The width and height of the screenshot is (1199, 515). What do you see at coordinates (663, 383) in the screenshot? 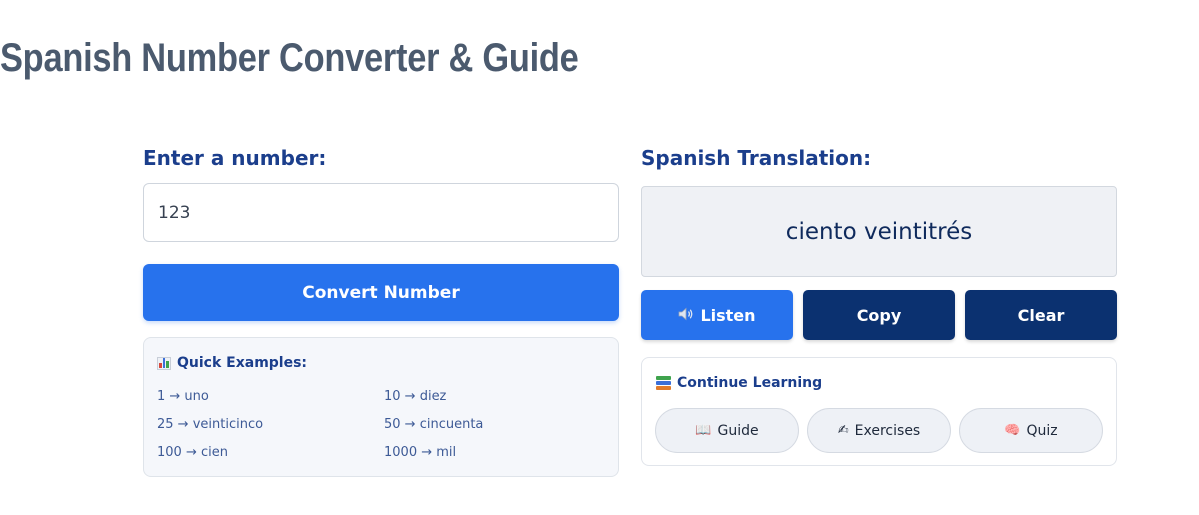
I see `books-icon` at bounding box center [663, 383].